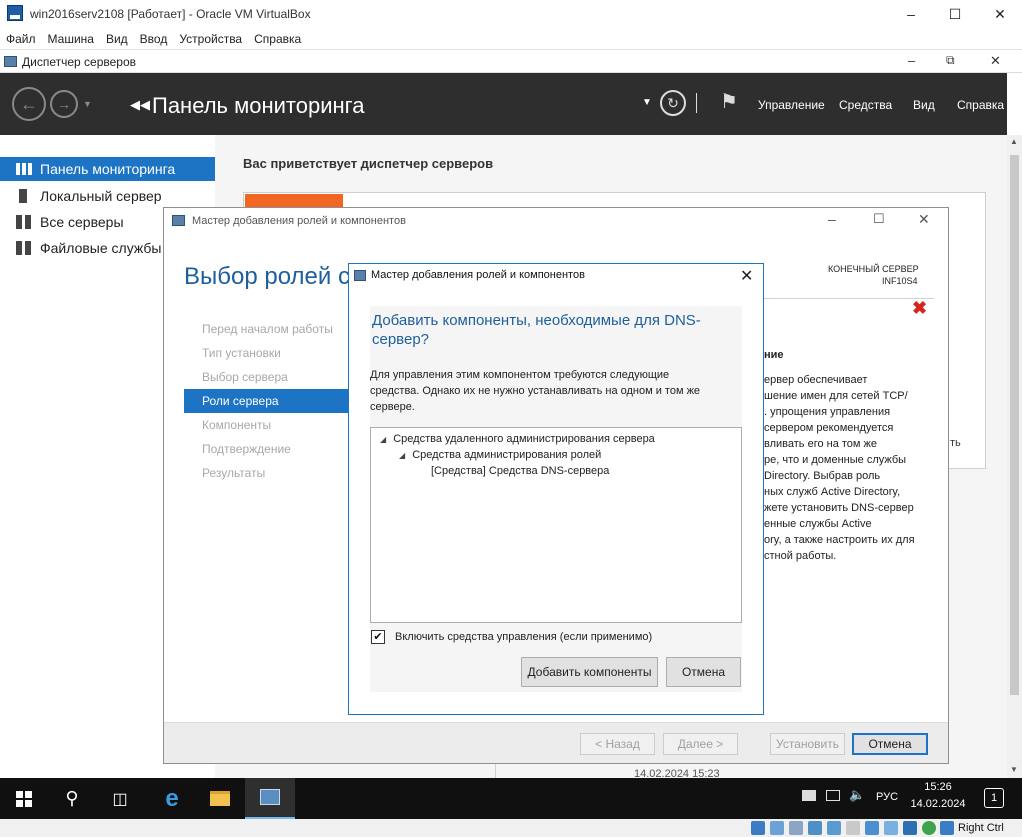 The image size is (1022, 837). Describe the element at coordinates (890, 744) in the screenshot. I see `wizard-cancel-button: Отмена` at that location.